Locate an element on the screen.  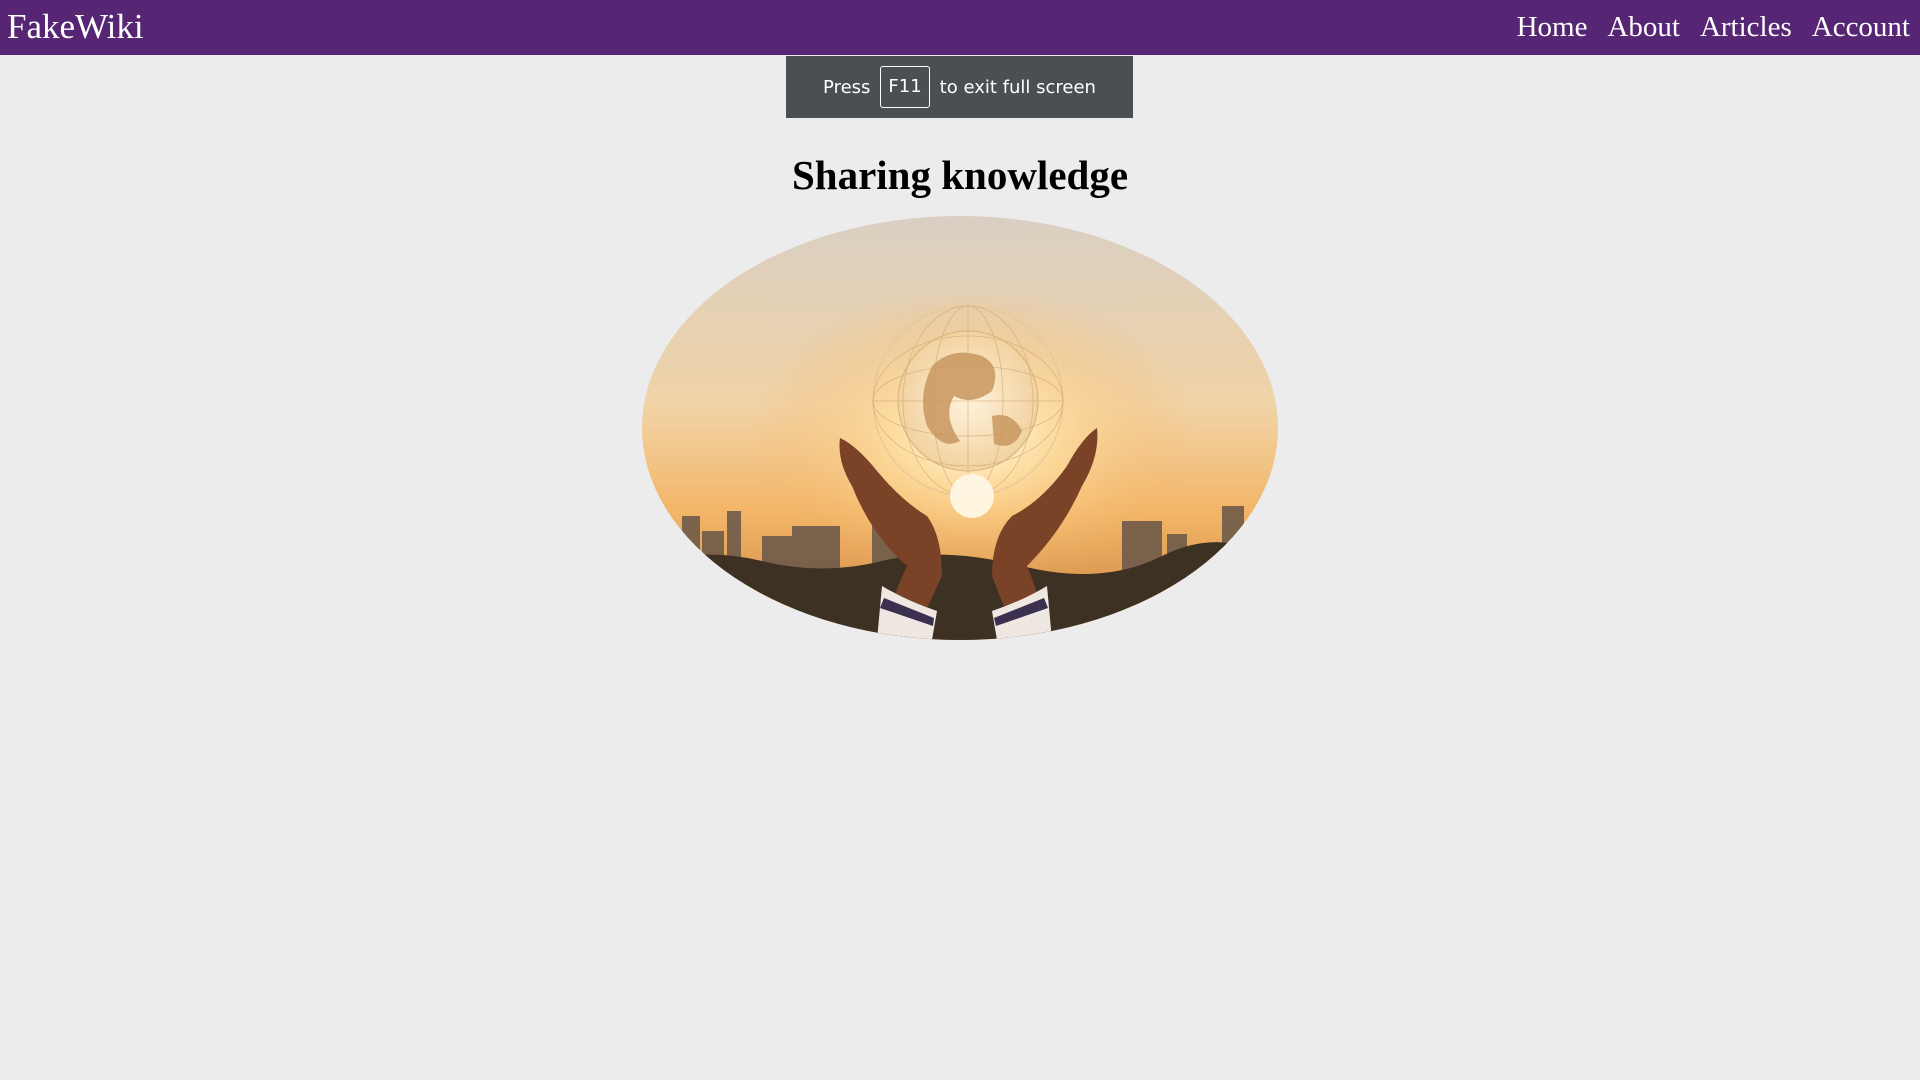
fullscreen-notice-suffix: to exit full screen is located at coordinates (1017, 87).